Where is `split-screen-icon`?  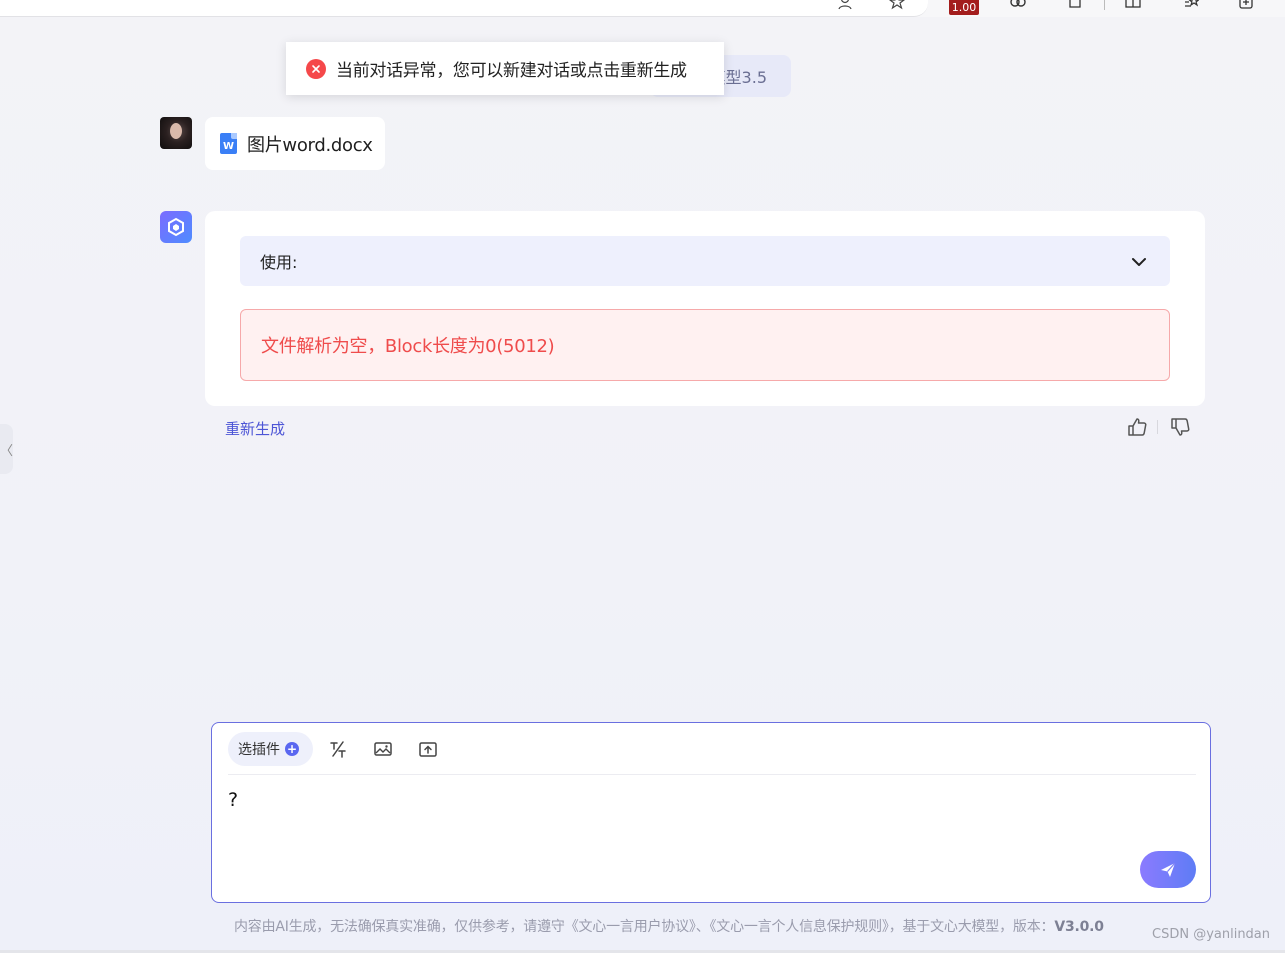 split-screen-icon is located at coordinates (1133, 5).